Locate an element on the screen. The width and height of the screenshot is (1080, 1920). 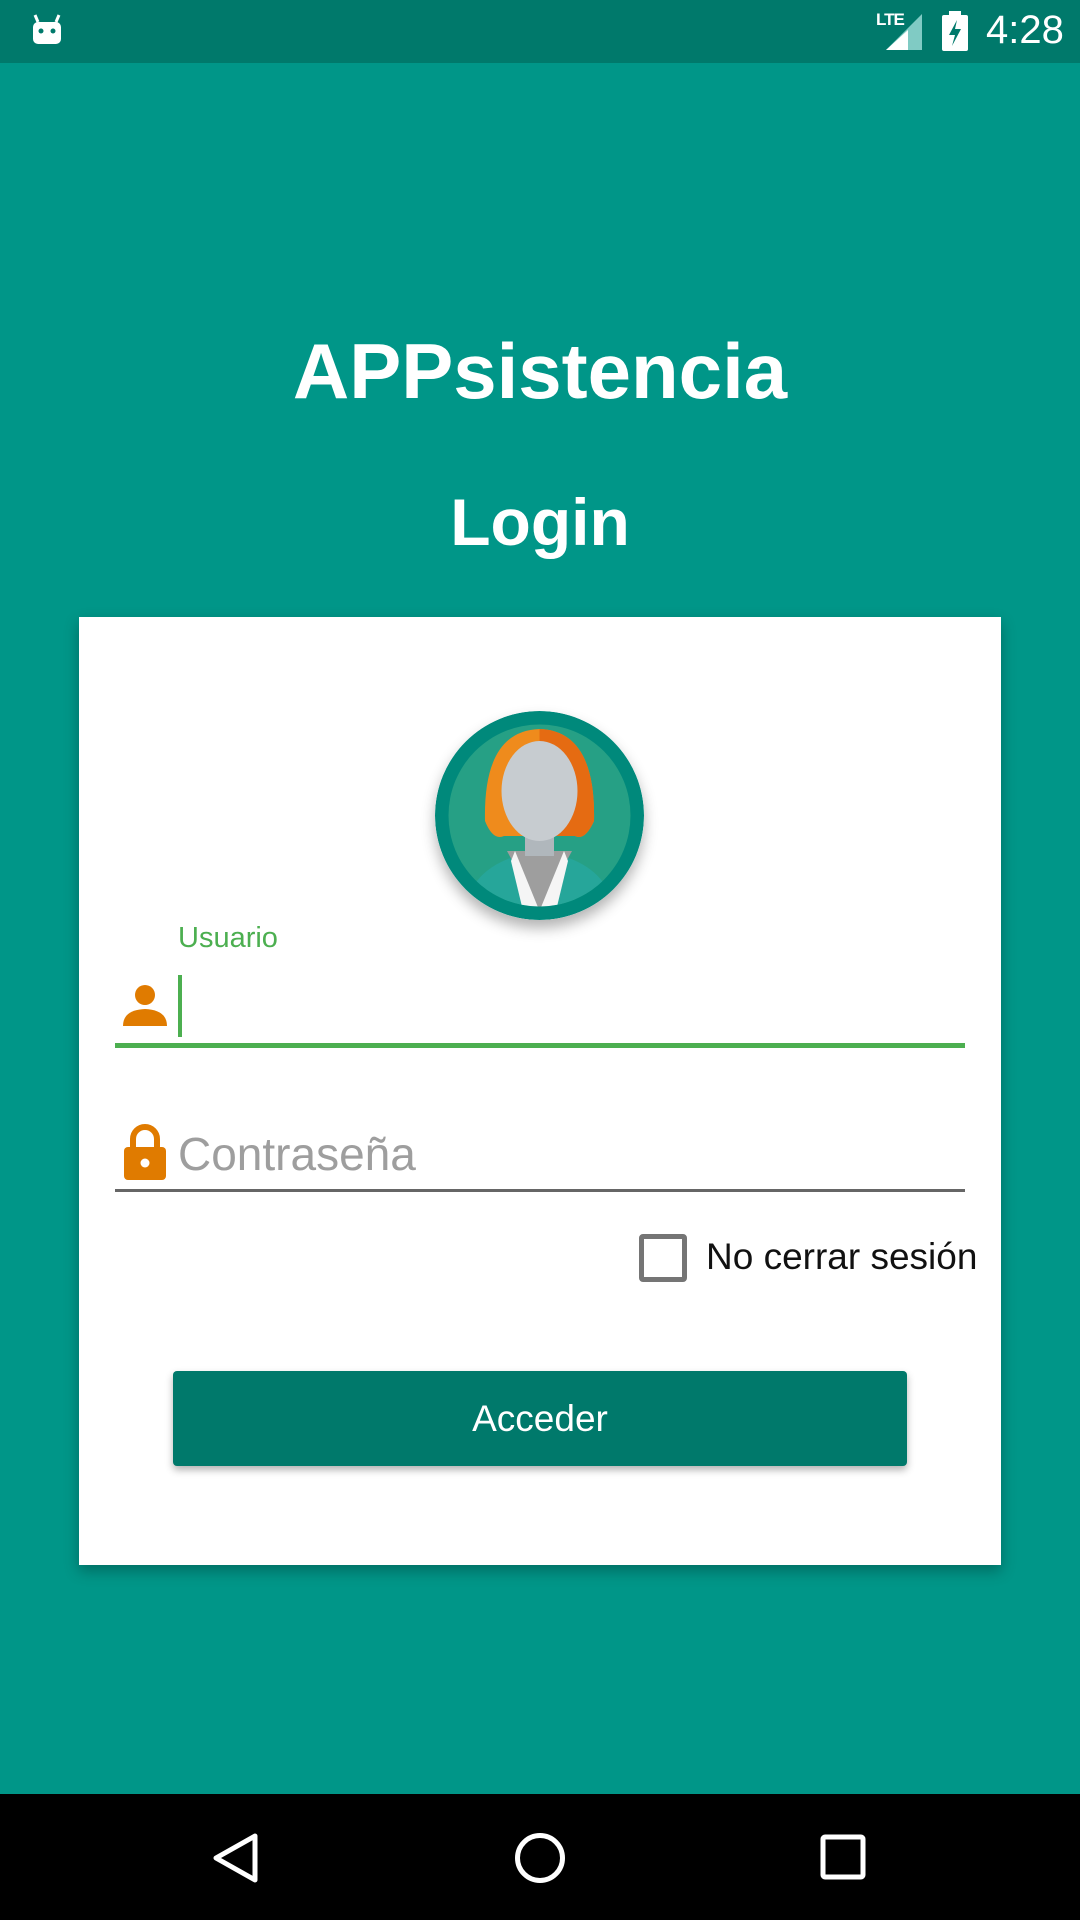
acceder-button: Acceder is located at coordinates (540, 1418).